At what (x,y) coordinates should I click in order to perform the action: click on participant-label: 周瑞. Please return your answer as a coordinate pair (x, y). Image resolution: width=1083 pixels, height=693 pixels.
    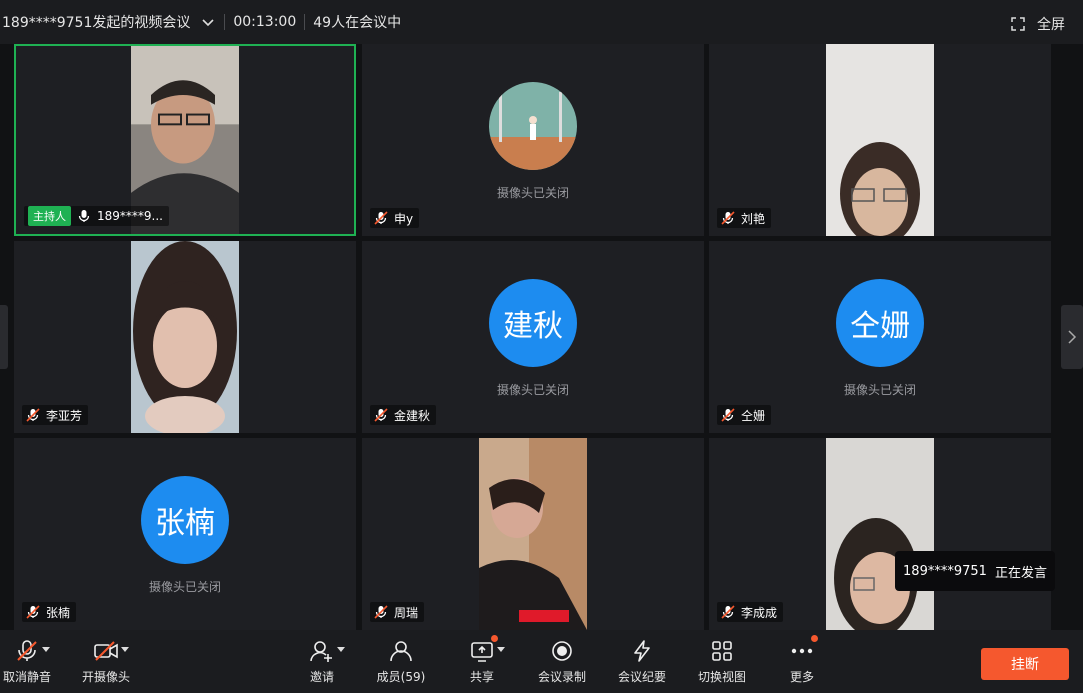
    Looking at the image, I should click on (397, 612).